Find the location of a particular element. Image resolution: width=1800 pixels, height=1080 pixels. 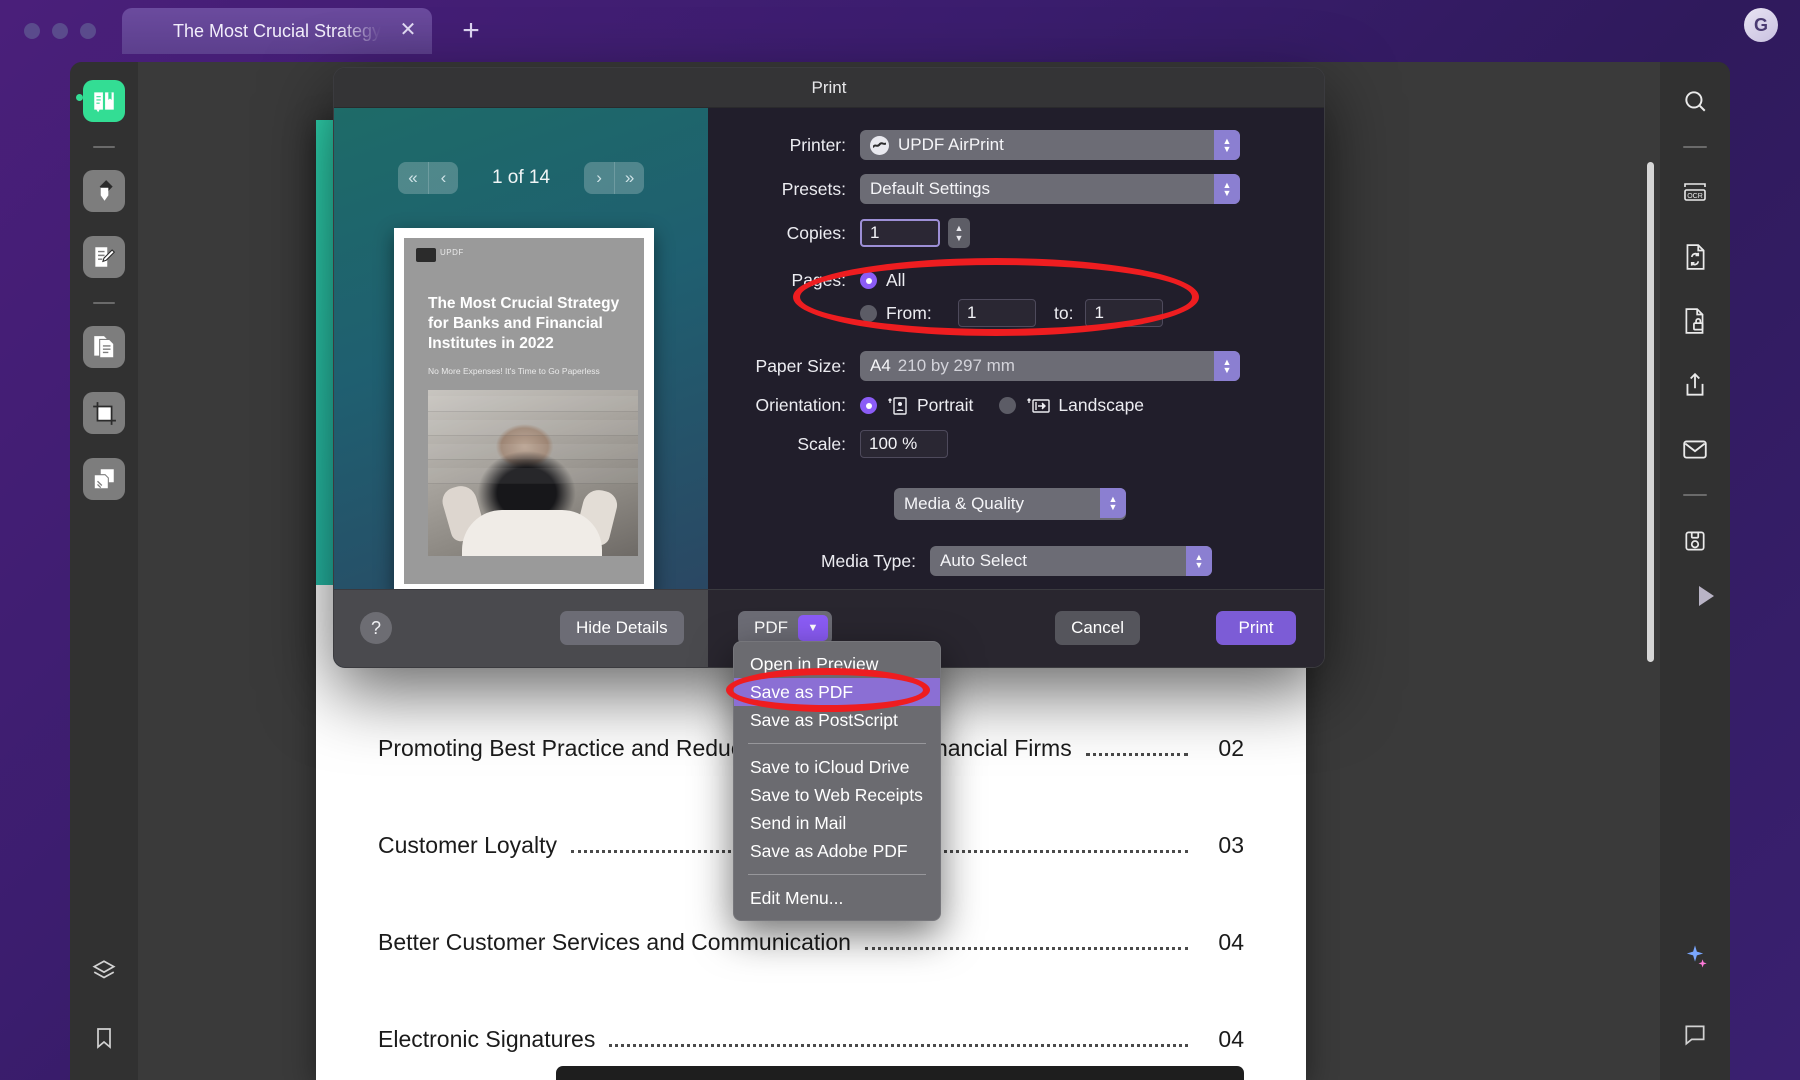

menu-item-open-in-preview: Open in Preview is located at coordinates (837, 664).